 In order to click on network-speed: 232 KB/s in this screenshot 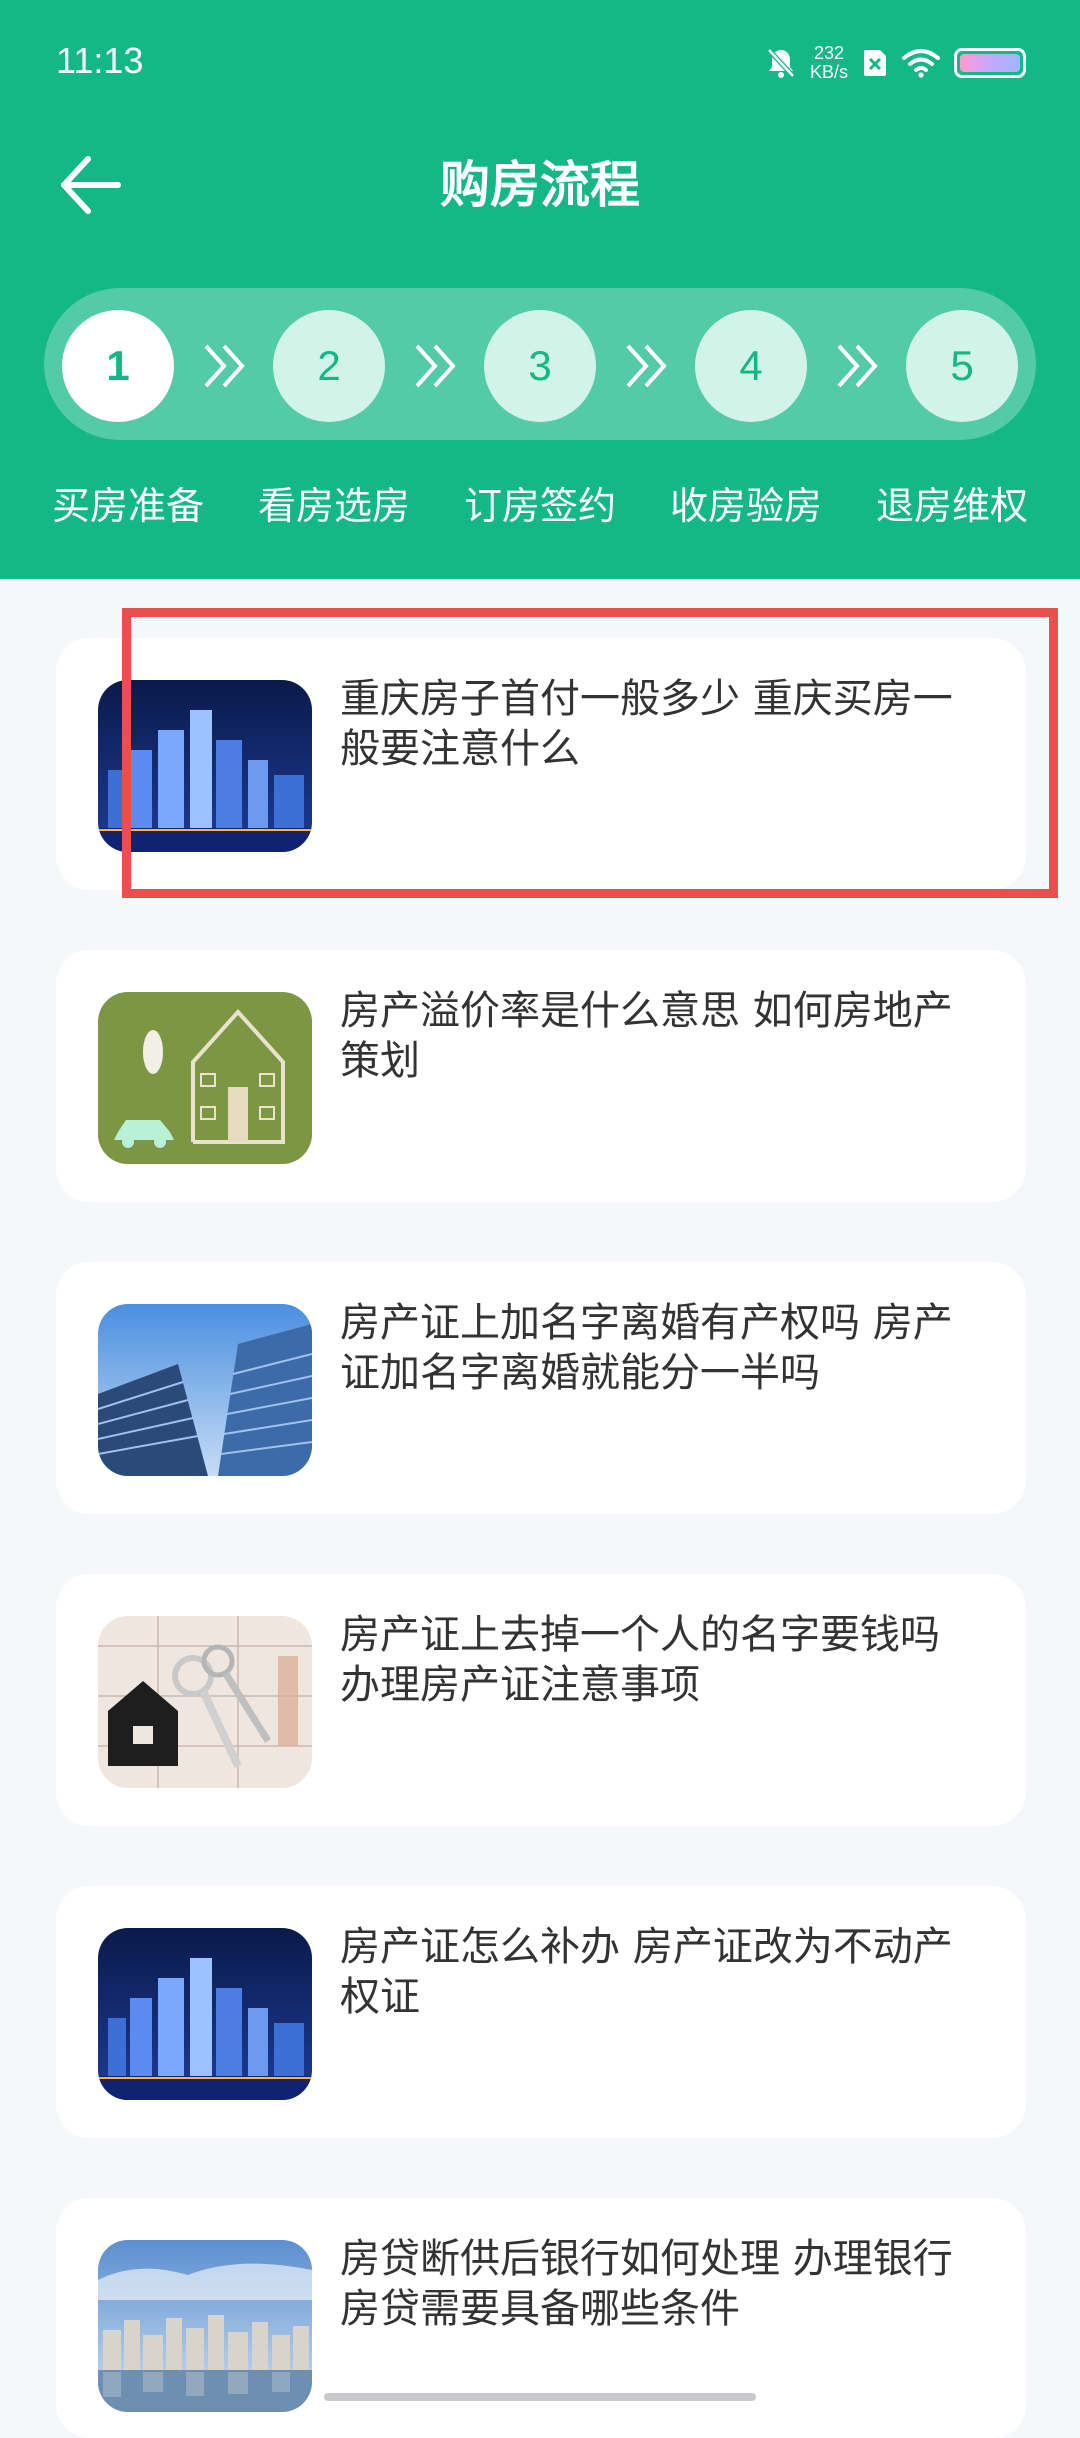, I will do `click(829, 63)`.